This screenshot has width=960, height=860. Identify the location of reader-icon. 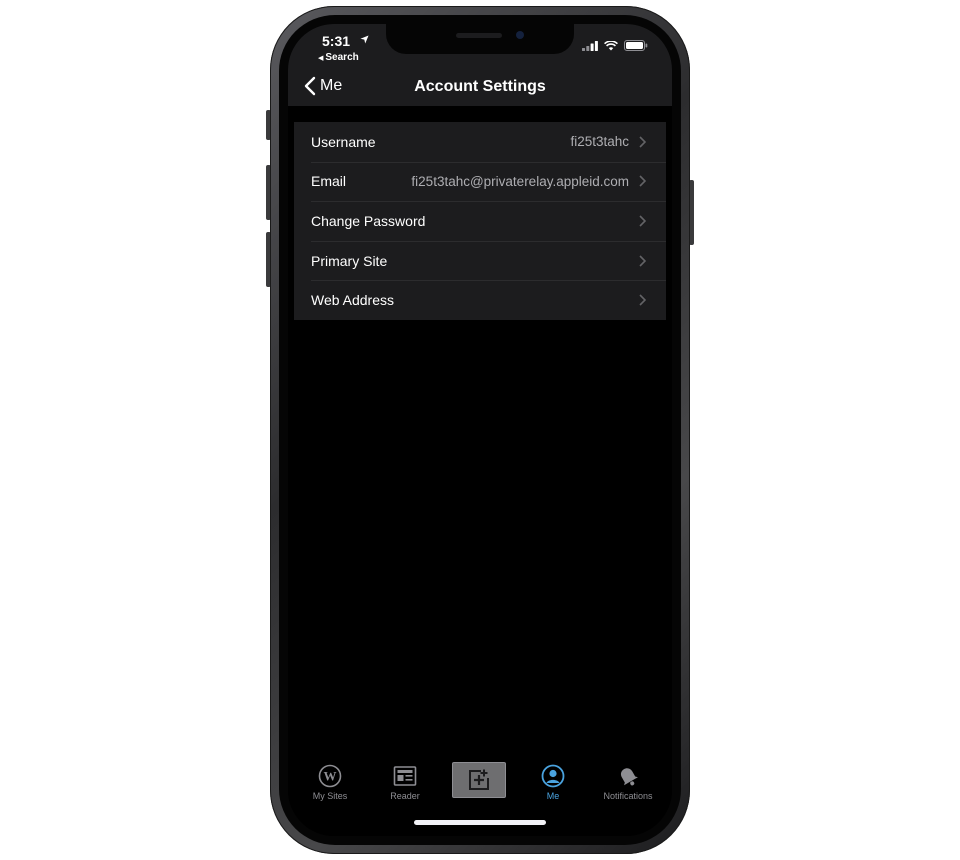
(405, 776).